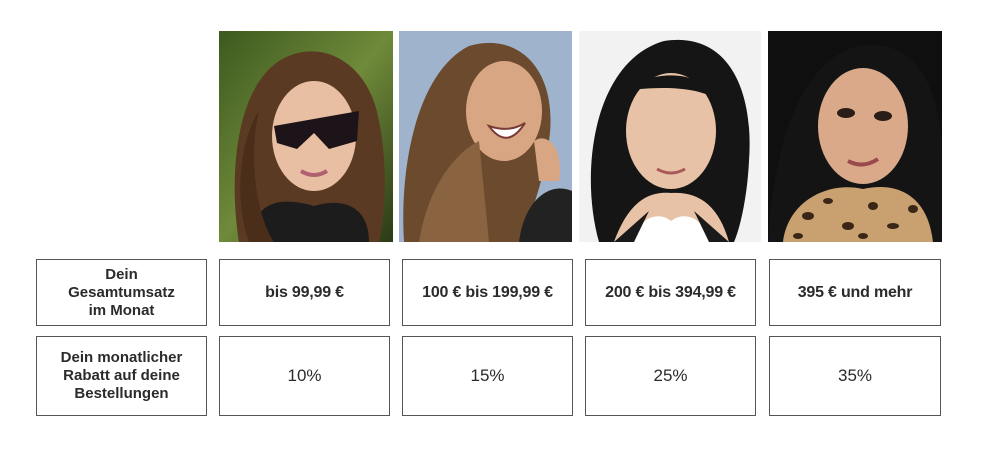  What do you see at coordinates (121, 292) in the screenshot?
I see `label-monthly-turnover: Dein Gesamtumsatz im Monat` at bounding box center [121, 292].